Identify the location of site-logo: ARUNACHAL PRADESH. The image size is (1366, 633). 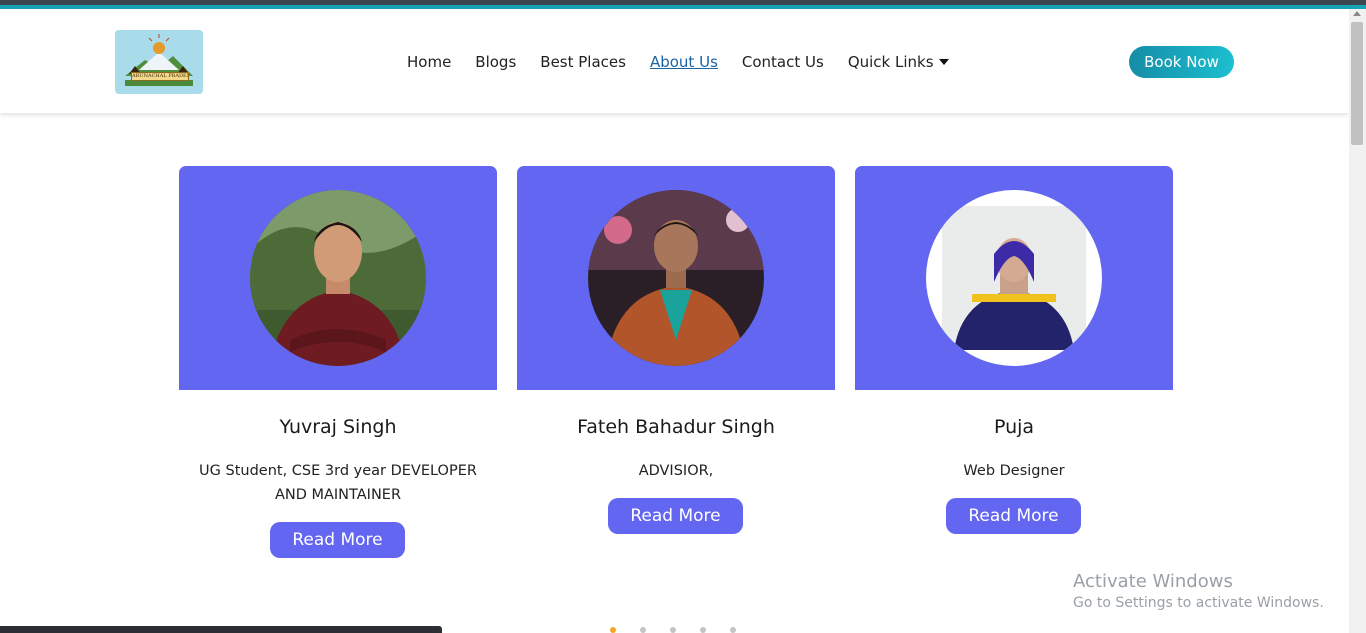
(159, 62).